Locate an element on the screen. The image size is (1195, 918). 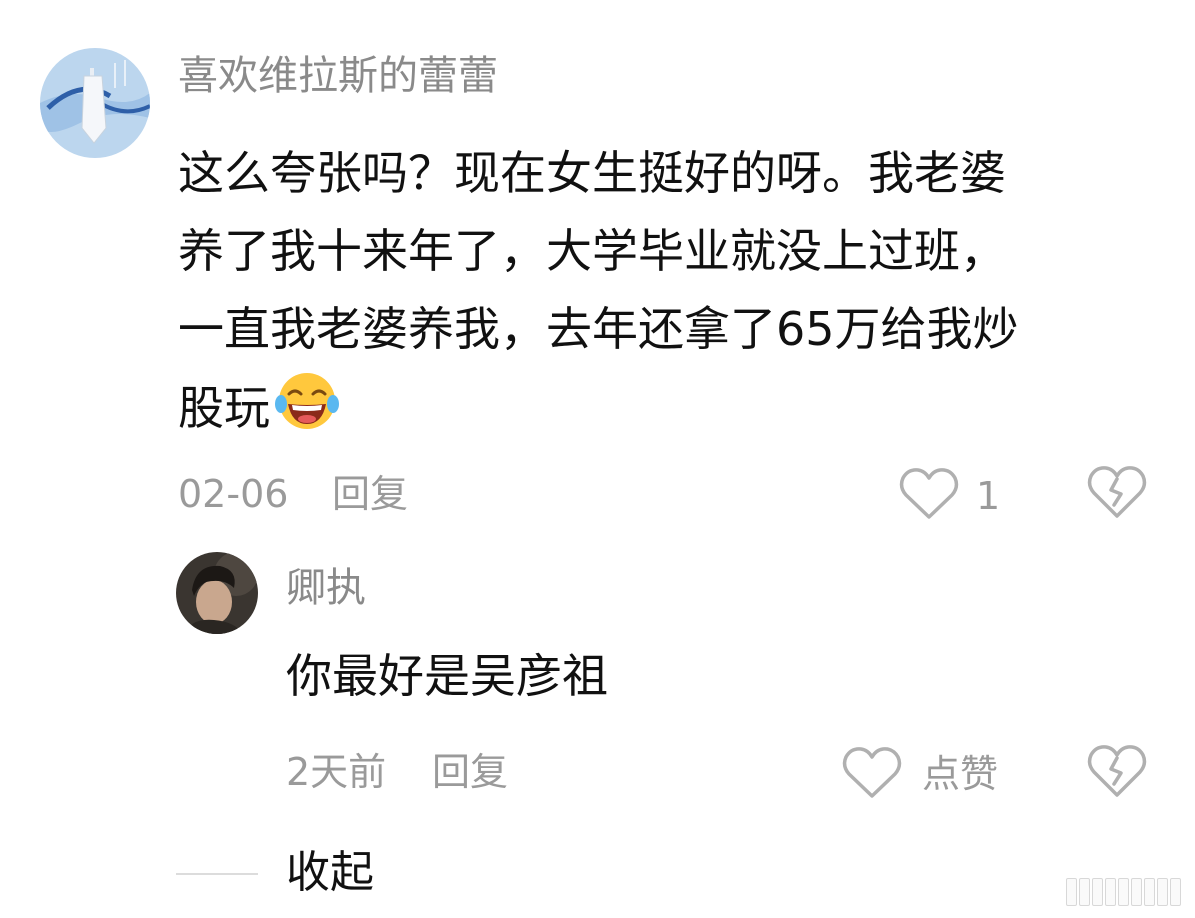
watermark is located at coordinates (1123, 892).